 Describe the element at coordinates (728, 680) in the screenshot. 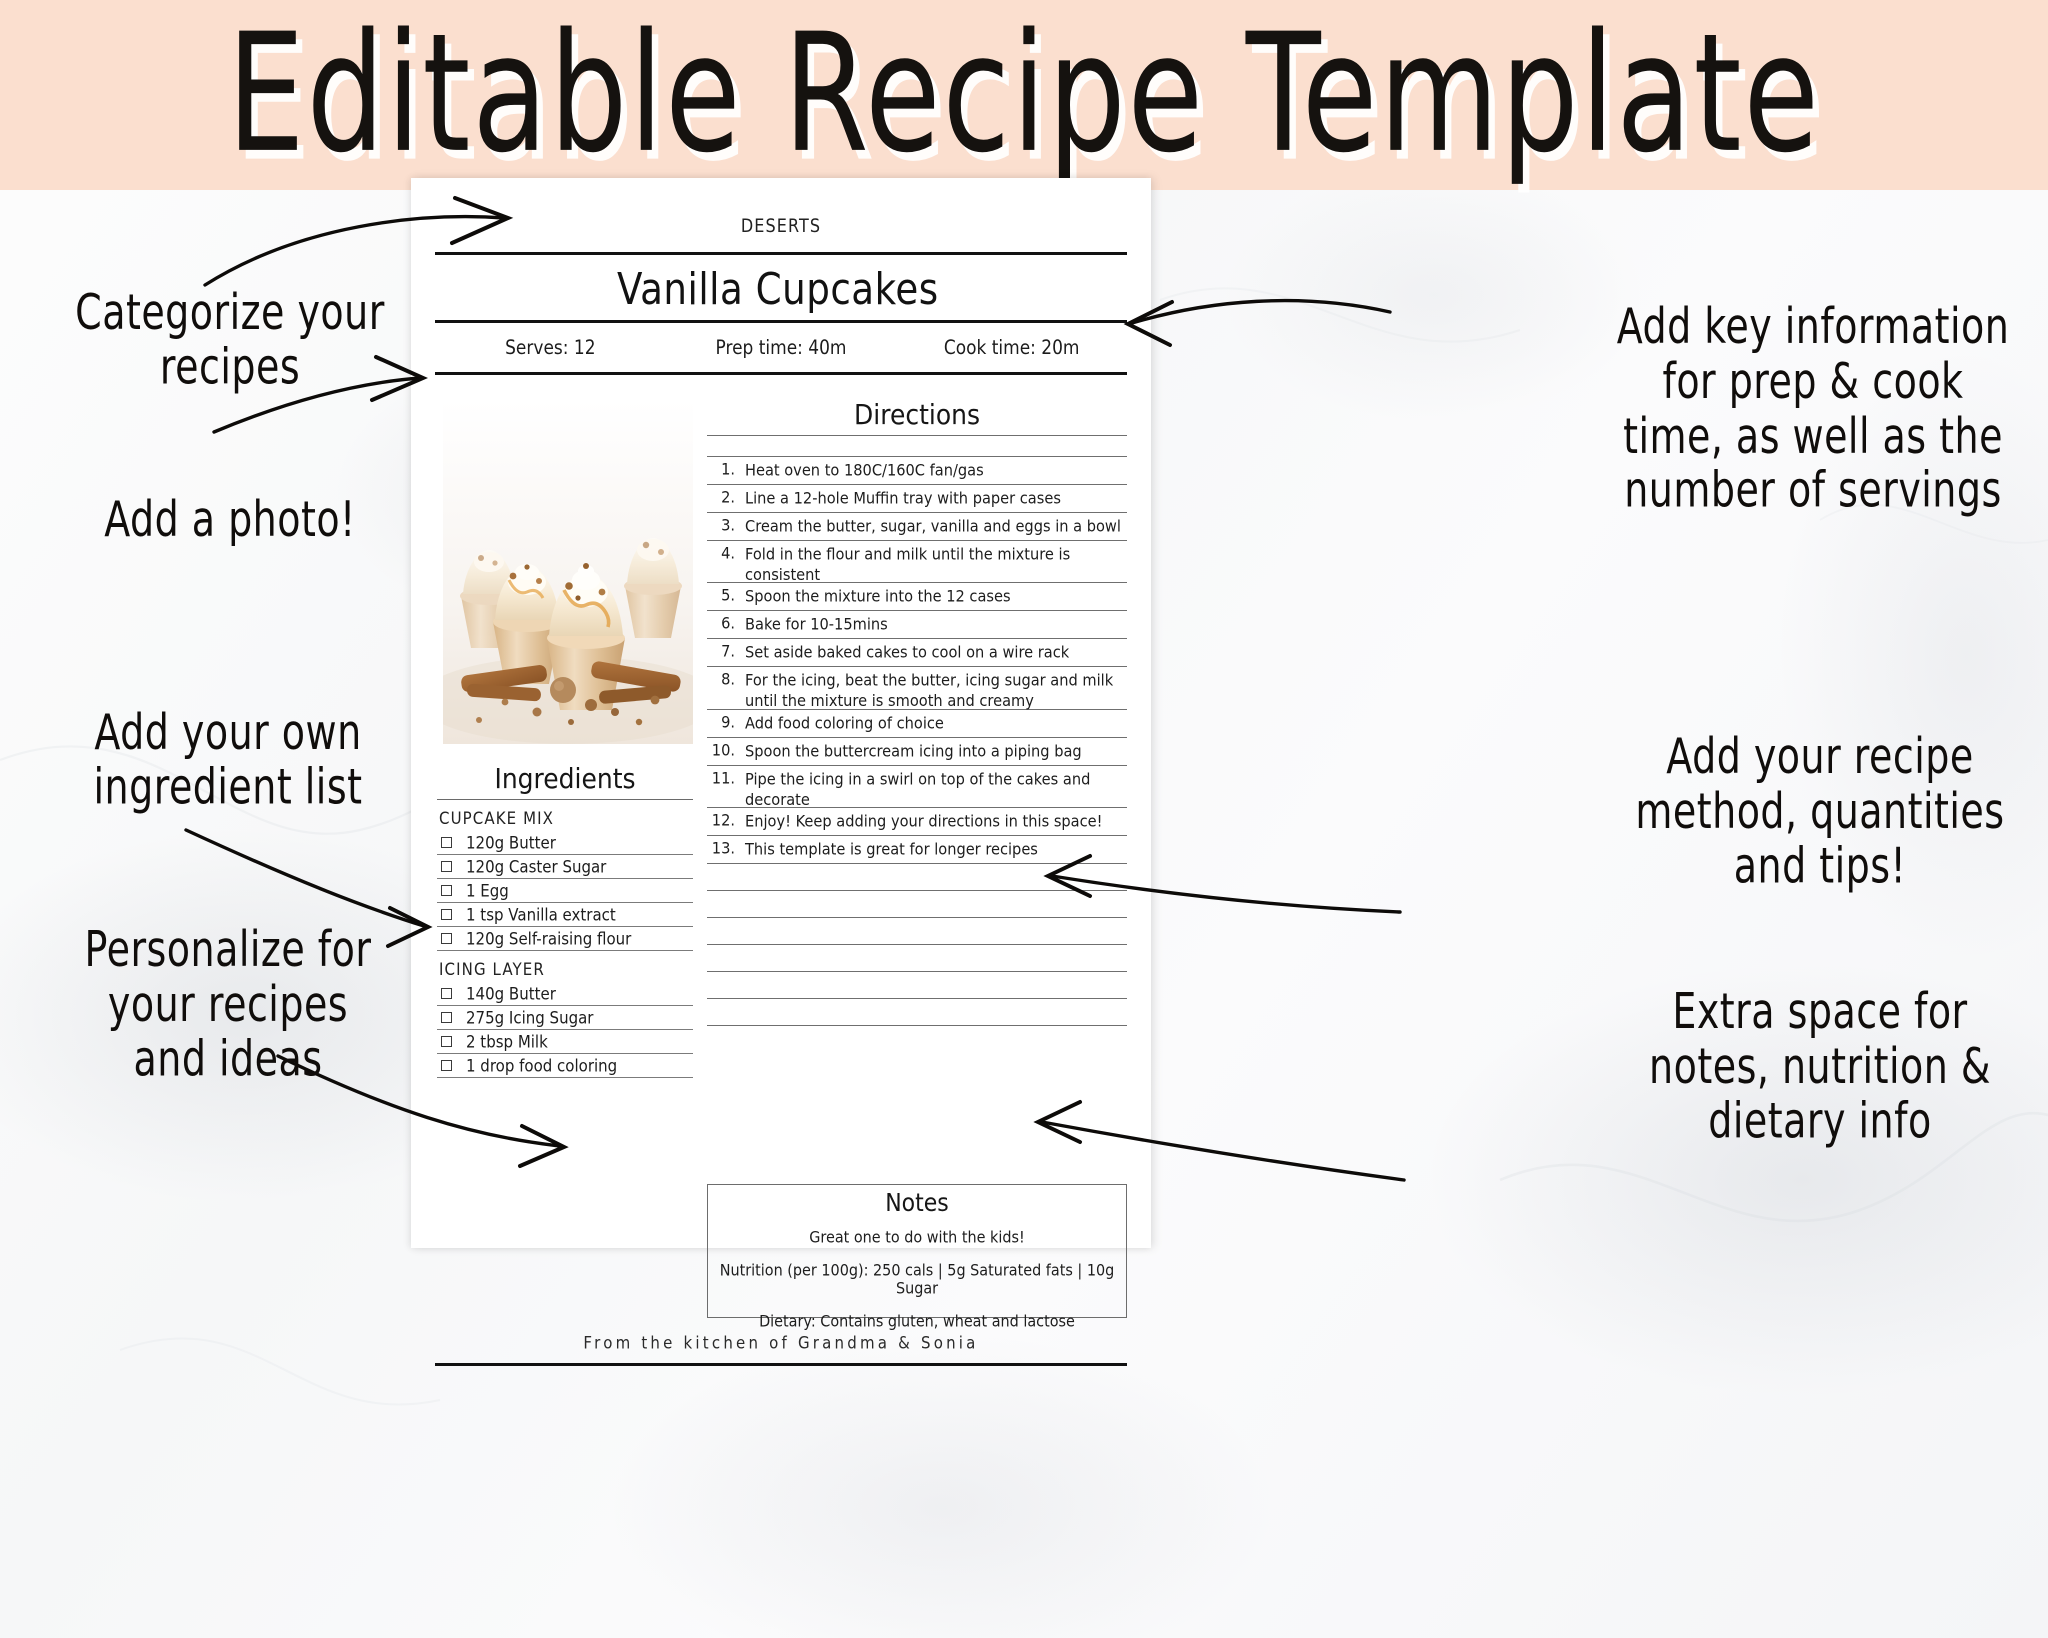

I see `direction-number: 8.` at that location.